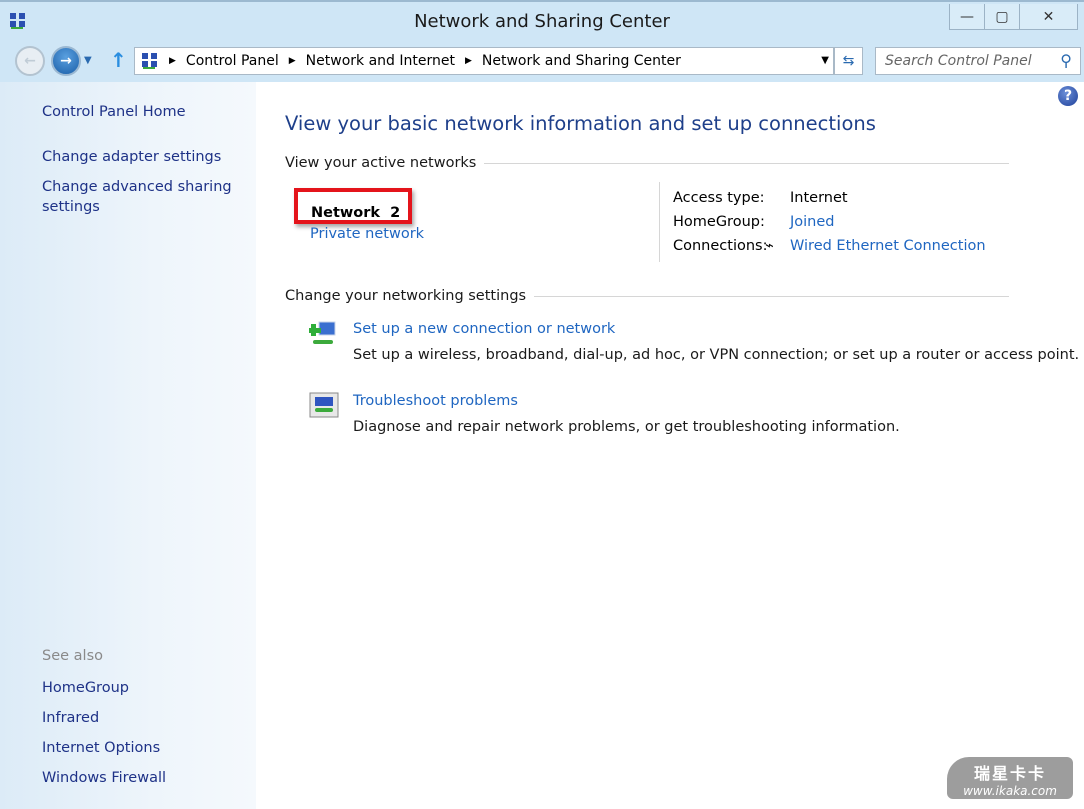  Describe the element at coordinates (819, 198) in the screenshot. I see `access-type-value: Internet` at that location.